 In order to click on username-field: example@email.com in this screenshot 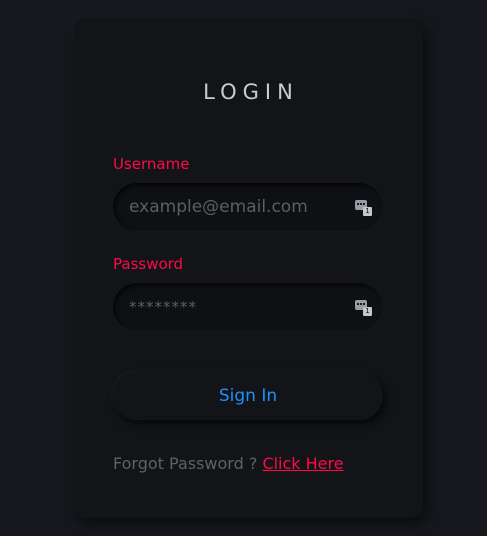, I will do `click(248, 207)`.